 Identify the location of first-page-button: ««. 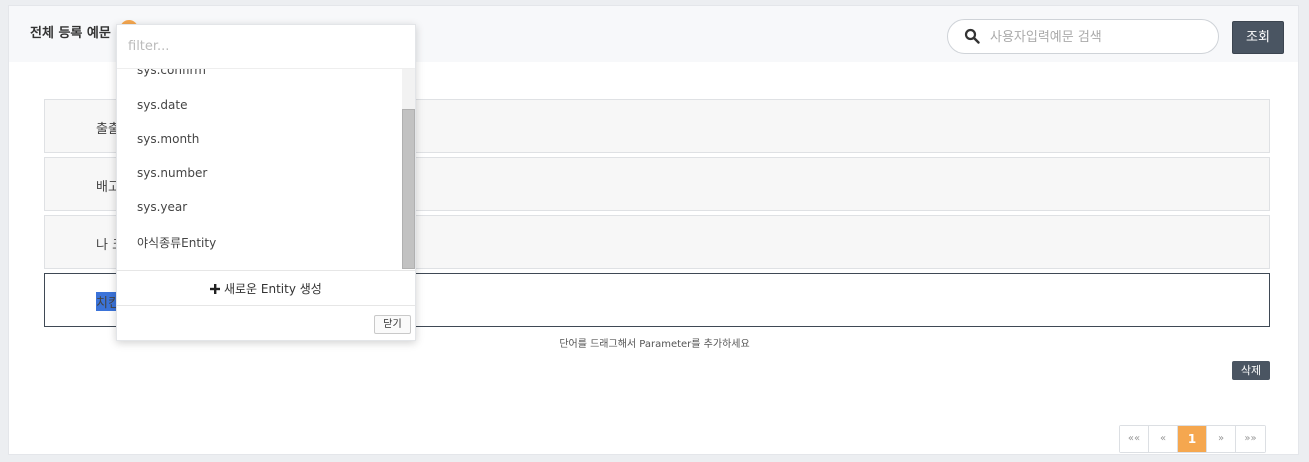
(1134, 439).